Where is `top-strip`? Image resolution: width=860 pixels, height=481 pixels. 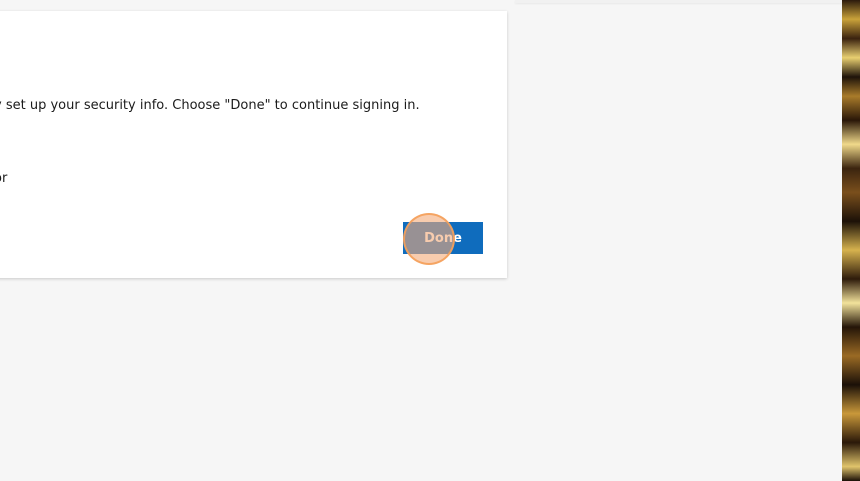 top-strip is located at coordinates (678, 1).